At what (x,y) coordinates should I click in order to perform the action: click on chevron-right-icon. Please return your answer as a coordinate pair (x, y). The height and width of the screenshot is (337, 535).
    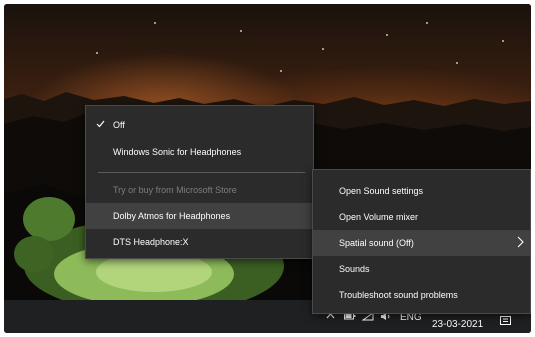
    Looking at the image, I should click on (520, 243).